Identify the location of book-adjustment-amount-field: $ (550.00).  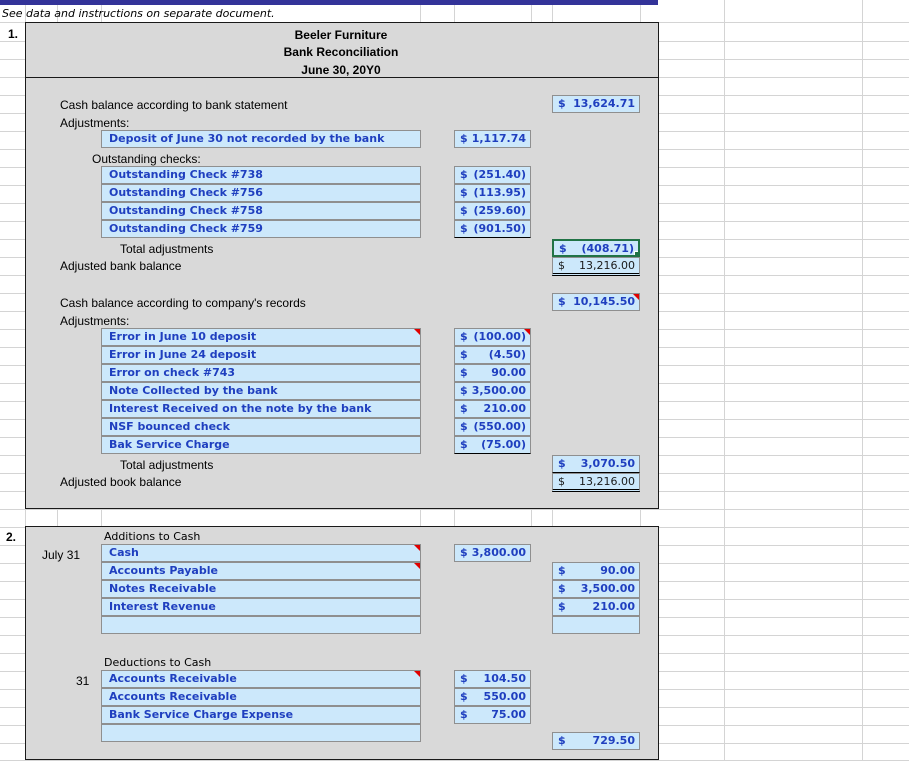
(492, 427).